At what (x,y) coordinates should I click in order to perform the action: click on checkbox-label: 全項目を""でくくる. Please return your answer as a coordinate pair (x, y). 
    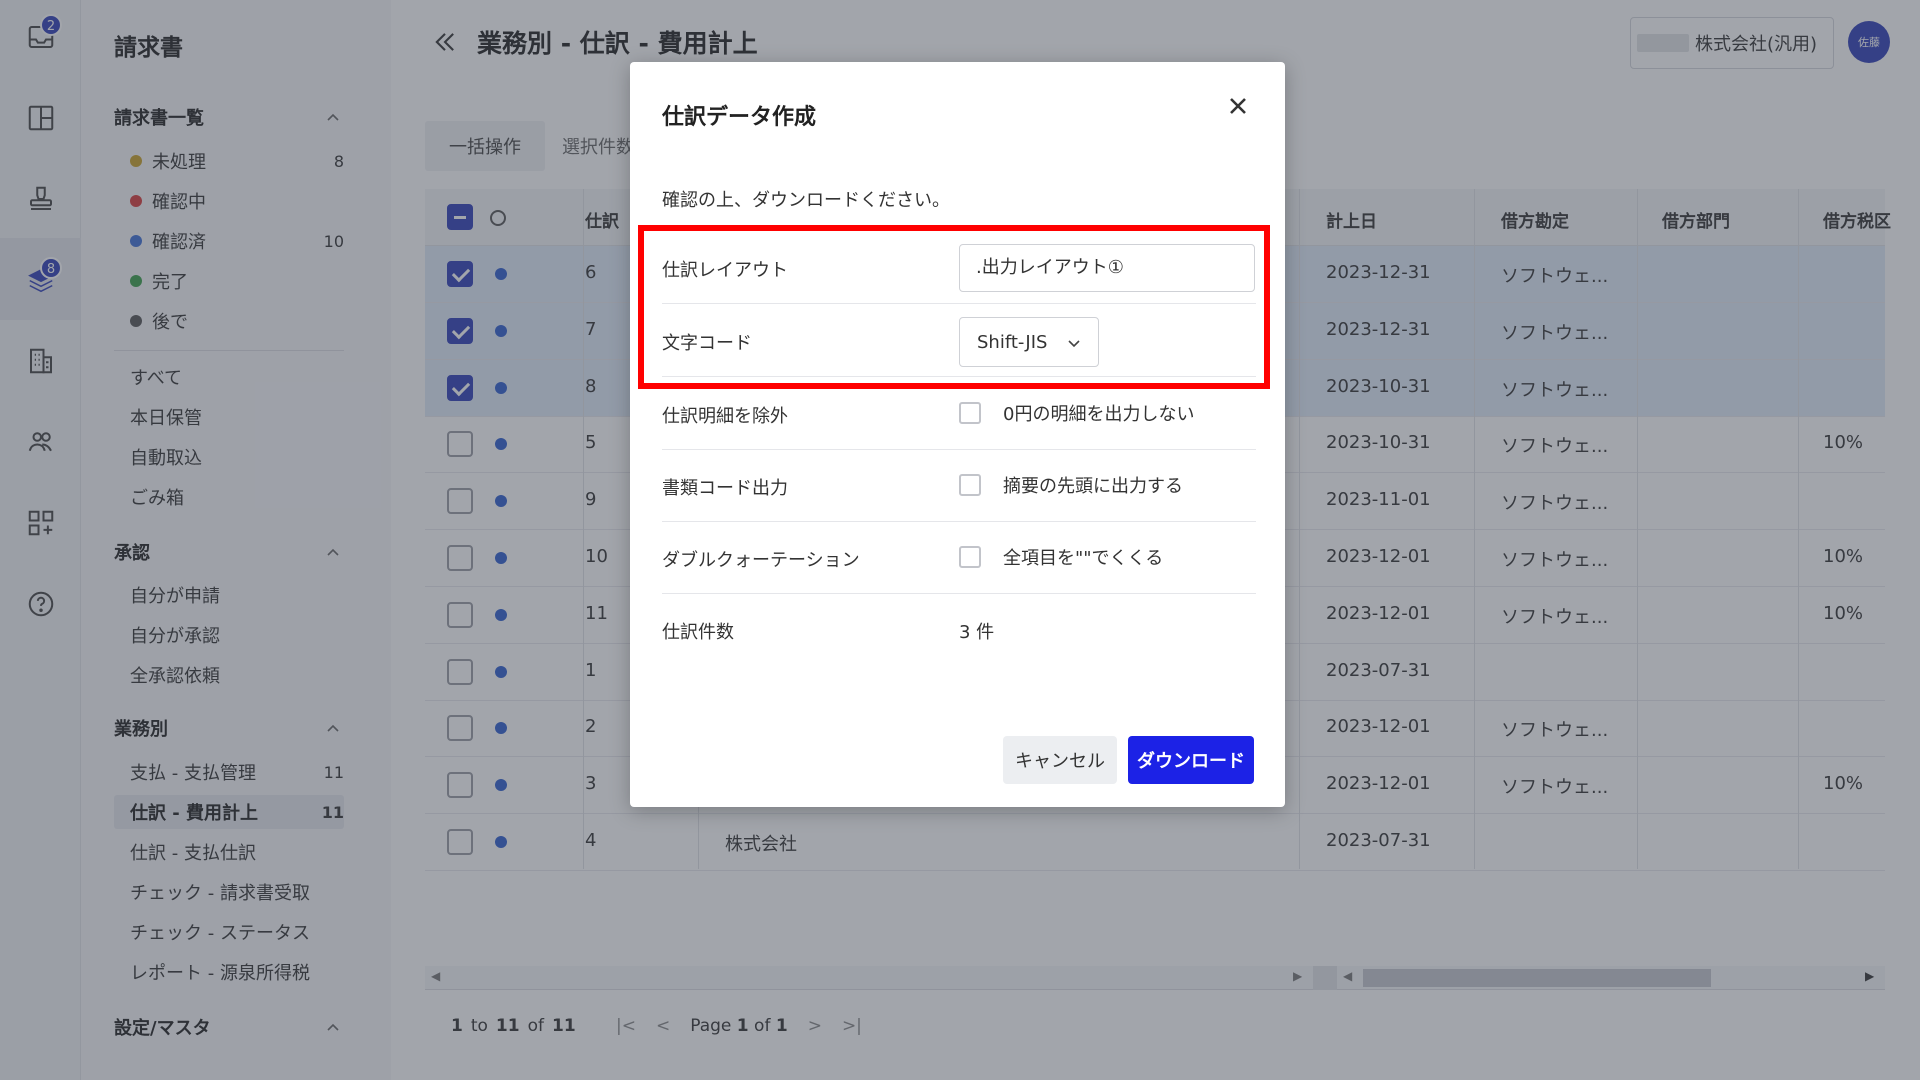
    Looking at the image, I should click on (1083, 558).